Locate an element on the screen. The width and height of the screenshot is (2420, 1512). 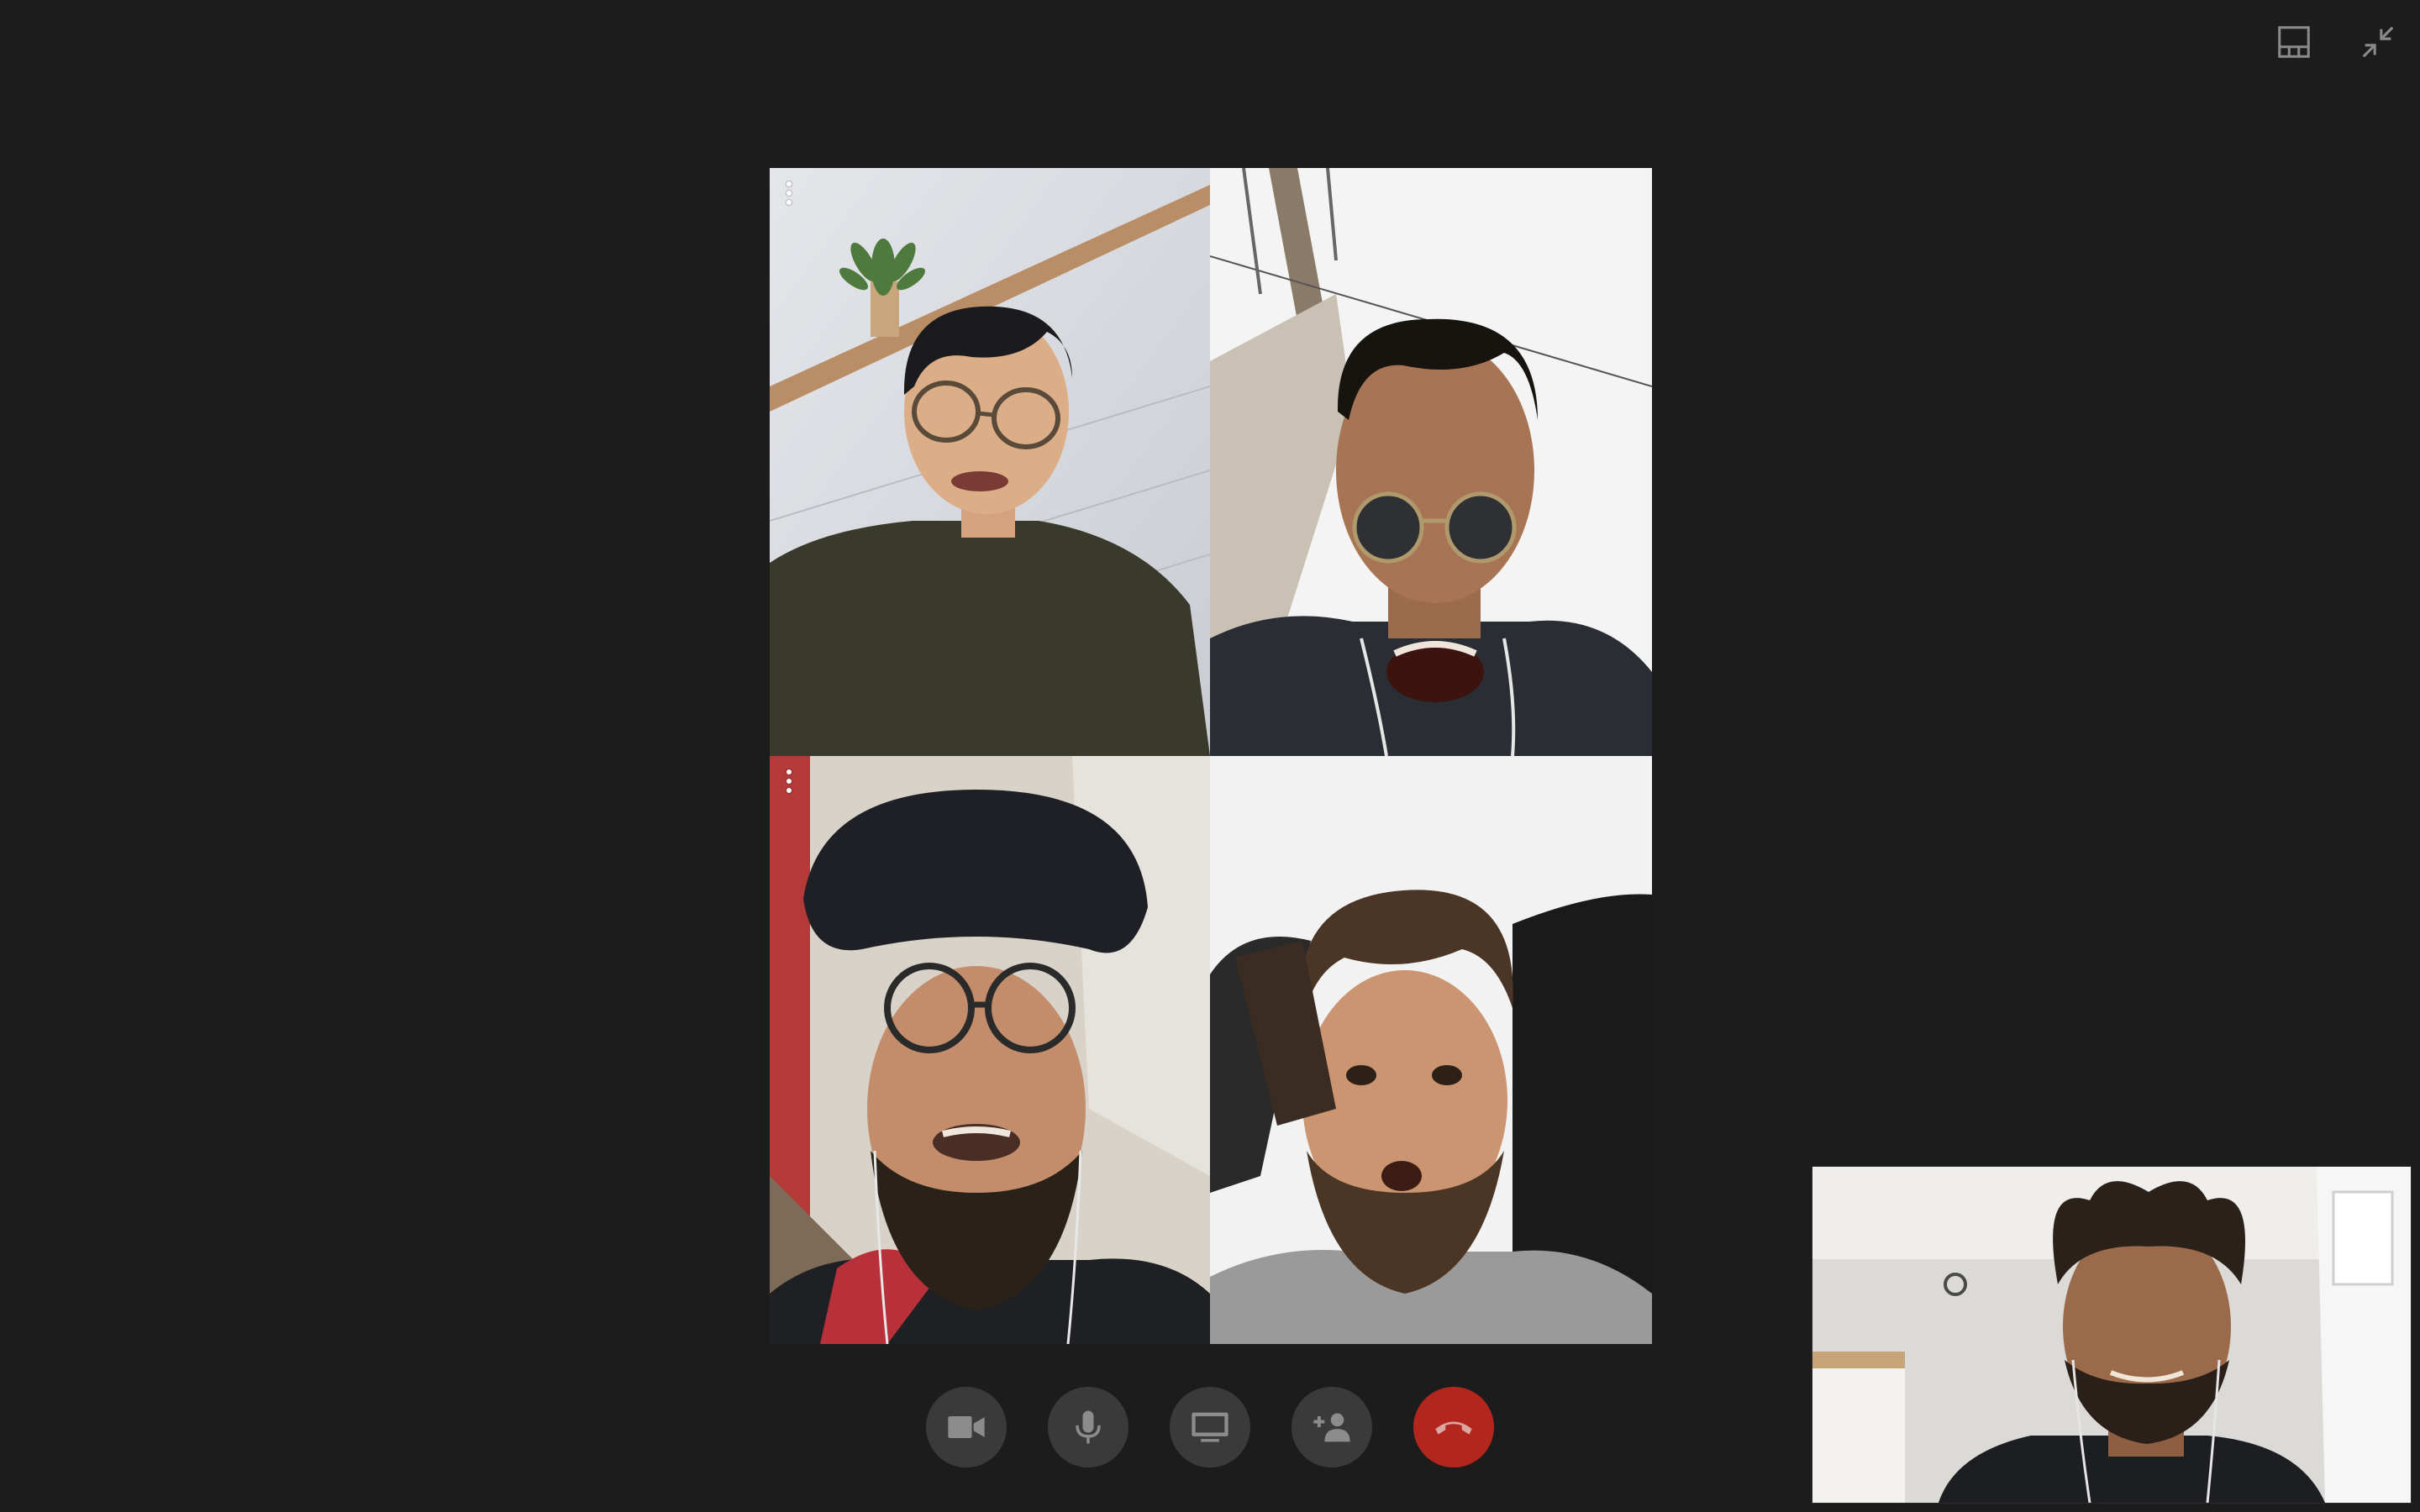
layout-grid-icon is located at coordinates (2294, 42).